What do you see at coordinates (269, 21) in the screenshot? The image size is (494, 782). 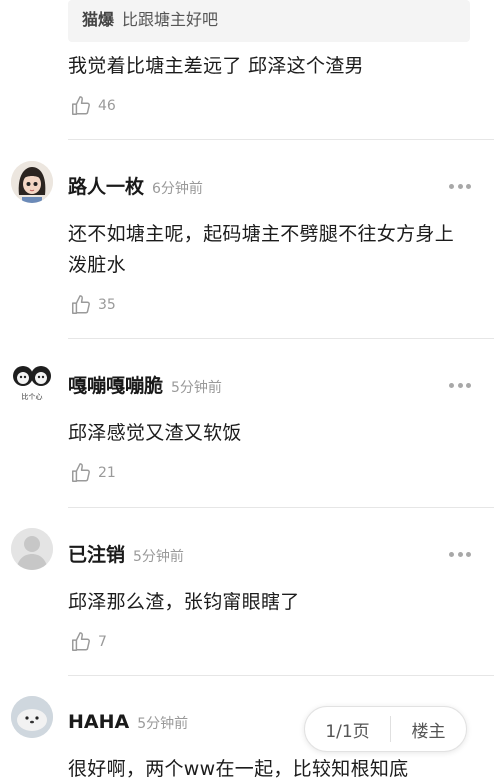 I see `quoted-reply: 猫爆 比跟塘主好吧` at bounding box center [269, 21].